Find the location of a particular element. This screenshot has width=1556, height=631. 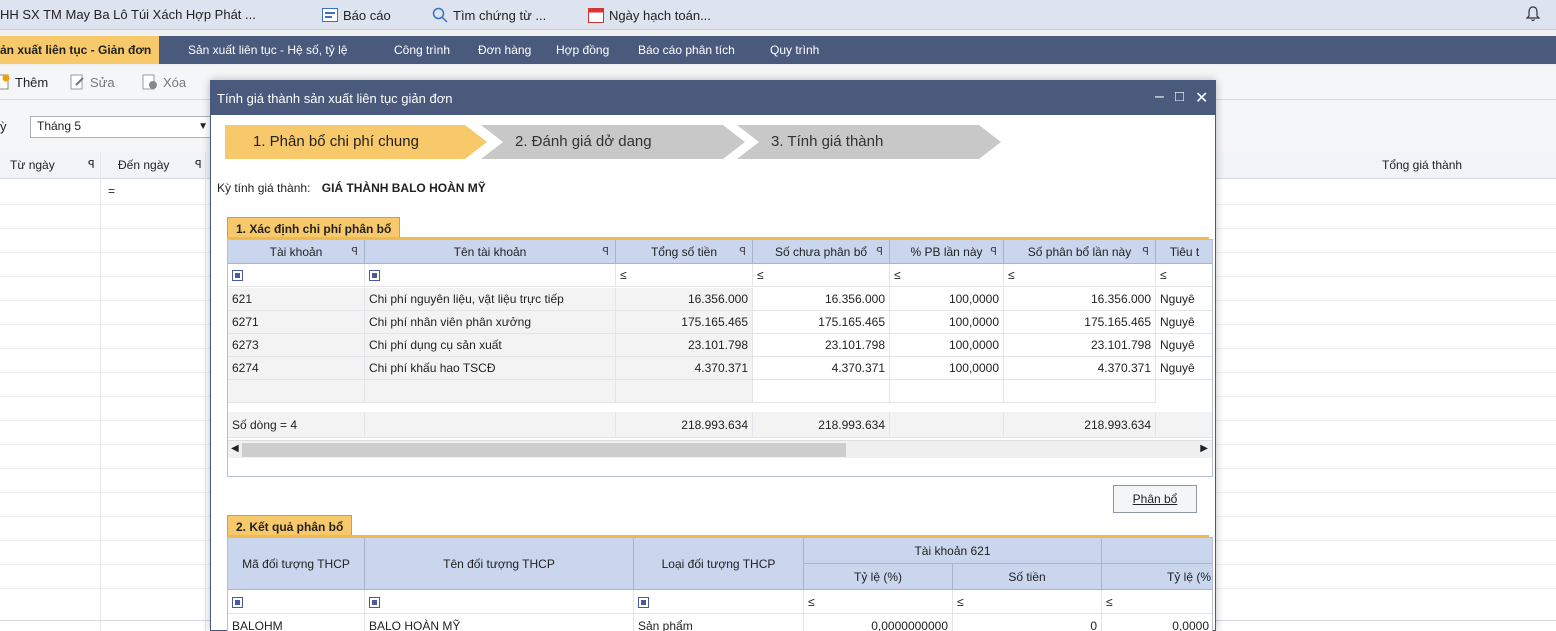

step-allocate-overhead: 1. Phân bổ chi phí chung is located at coordinates (356, 142).